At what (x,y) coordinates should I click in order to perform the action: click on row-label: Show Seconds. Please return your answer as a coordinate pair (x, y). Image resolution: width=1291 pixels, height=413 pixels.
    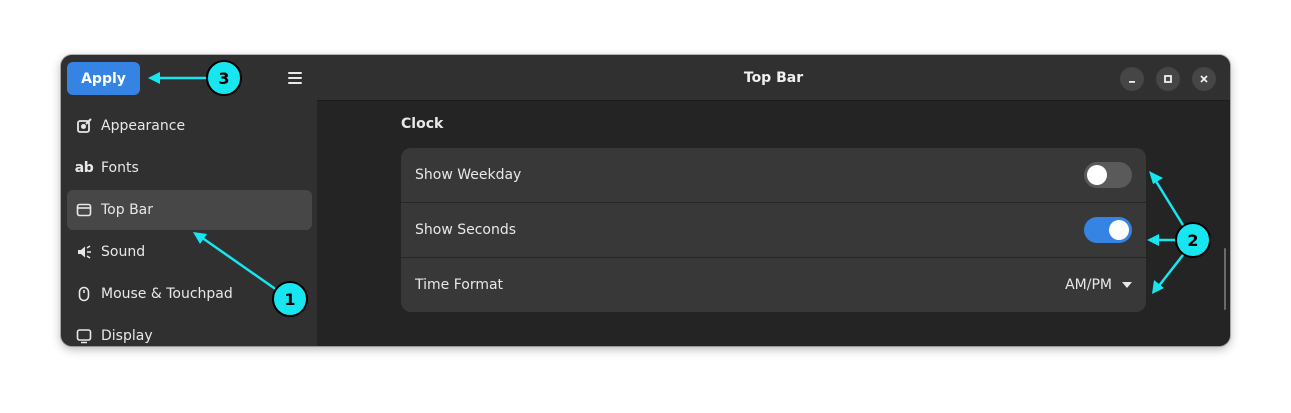
    Looking at the image, I should click on (466, 230).